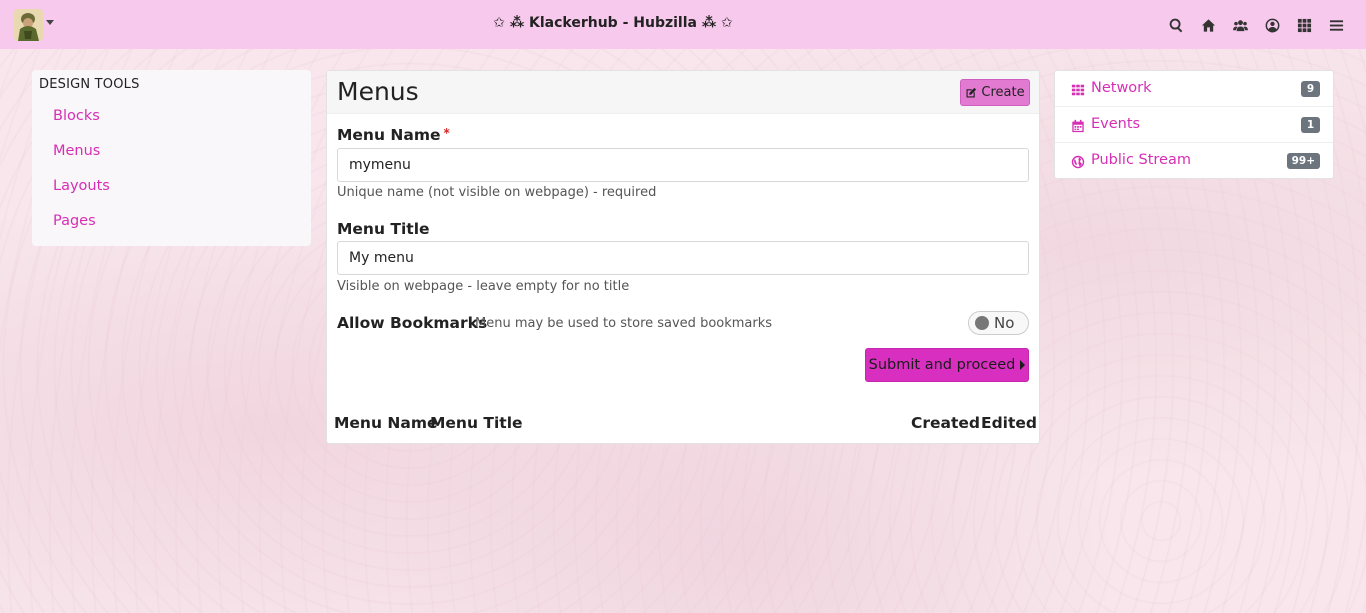 The width and height of the screenshot is (1366, 613). Describe the element at coordinates (1208, 25) in the screenshot. I see `home-icon` at that location.